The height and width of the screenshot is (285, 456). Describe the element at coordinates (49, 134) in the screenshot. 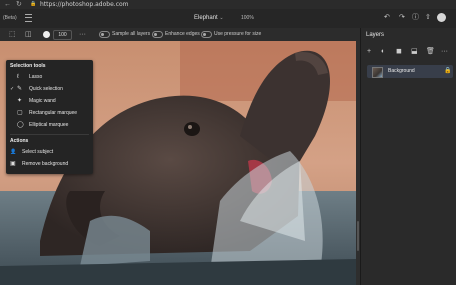

I see `flyout-divider` at that location.